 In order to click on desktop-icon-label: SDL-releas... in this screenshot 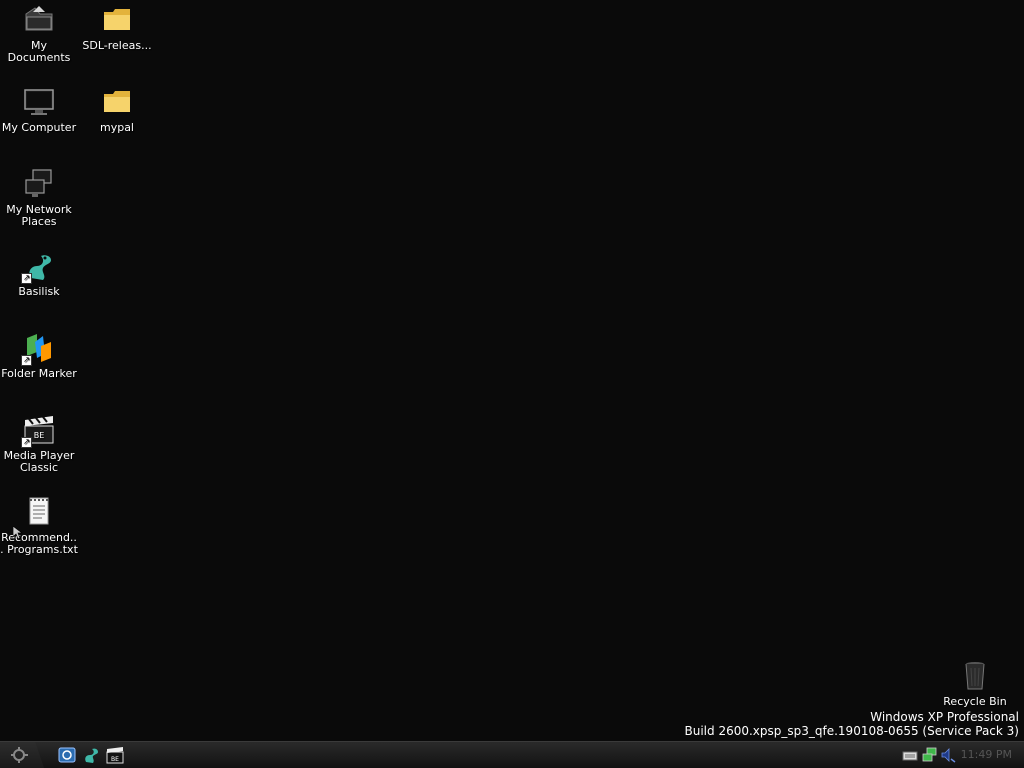, I will do `click(117, 45)`.